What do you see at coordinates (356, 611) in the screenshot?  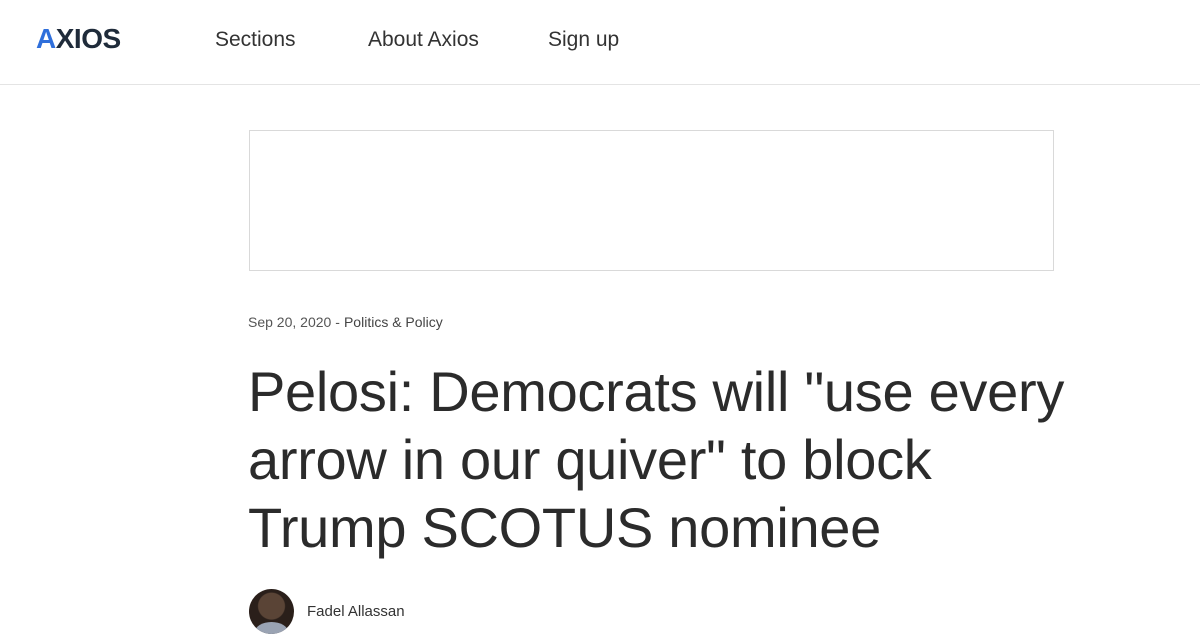 I see `author-name: Fadel Allassan` at bounding box center [356, 611].